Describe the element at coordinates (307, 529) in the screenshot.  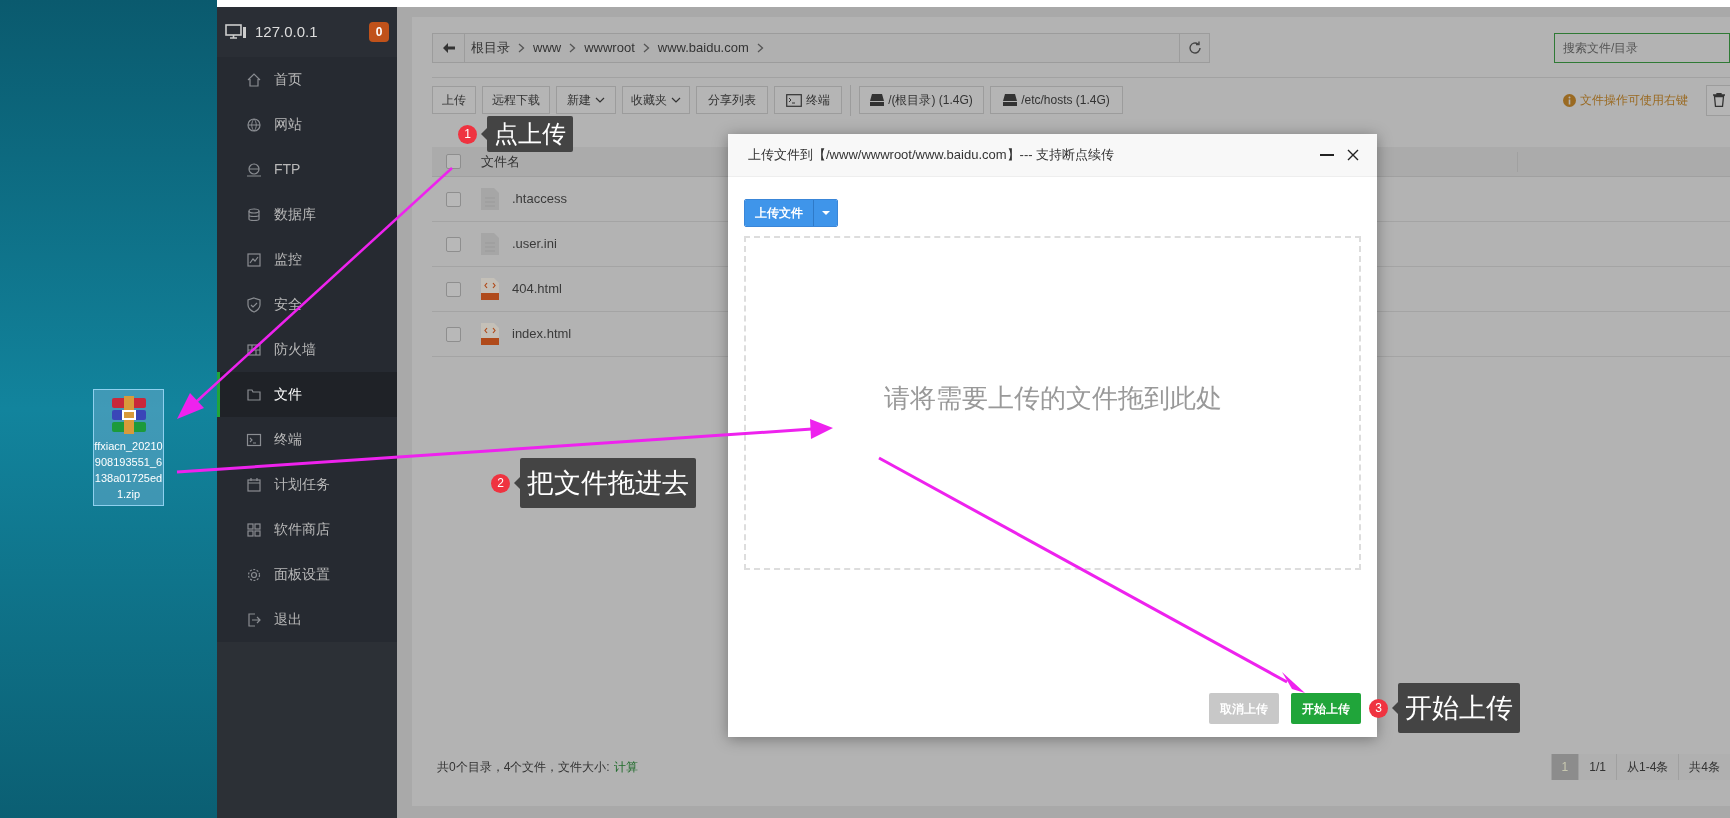
I see `sidebar-item: 软件商店` at that location.